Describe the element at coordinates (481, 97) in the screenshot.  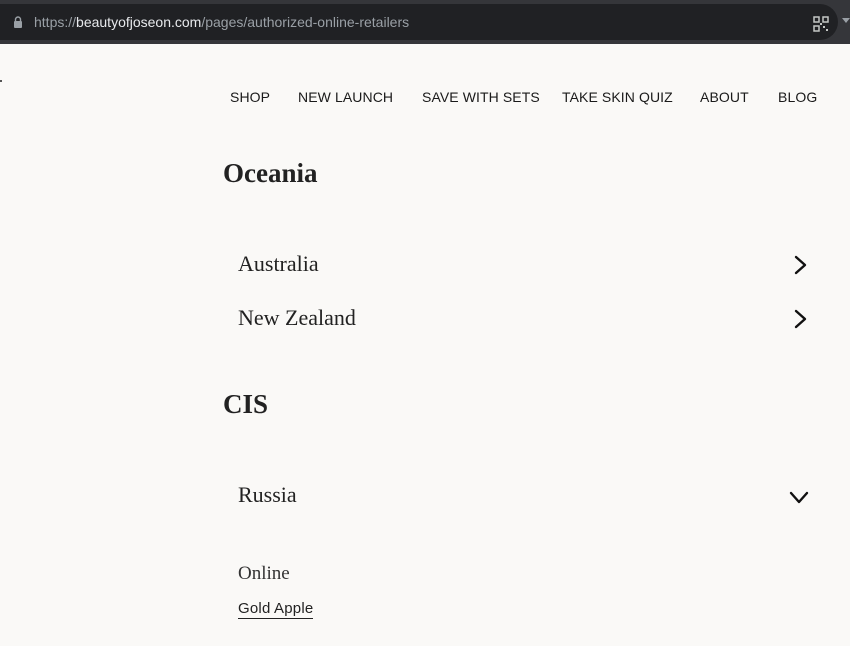
I see `nav-save-with-sets: SAVE WITH SETS` at that location.